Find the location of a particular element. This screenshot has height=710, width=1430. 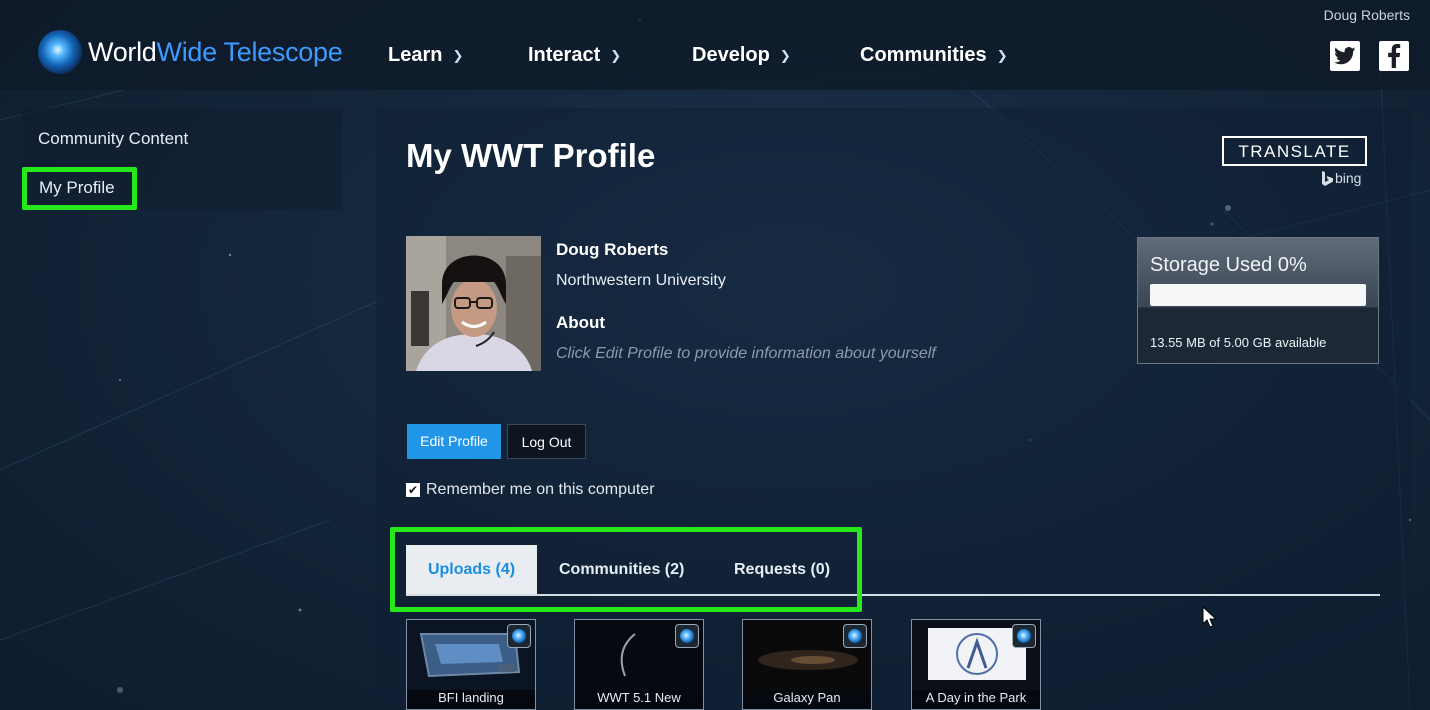

upload-card: BFI landing is located at coordinates (471, 664).